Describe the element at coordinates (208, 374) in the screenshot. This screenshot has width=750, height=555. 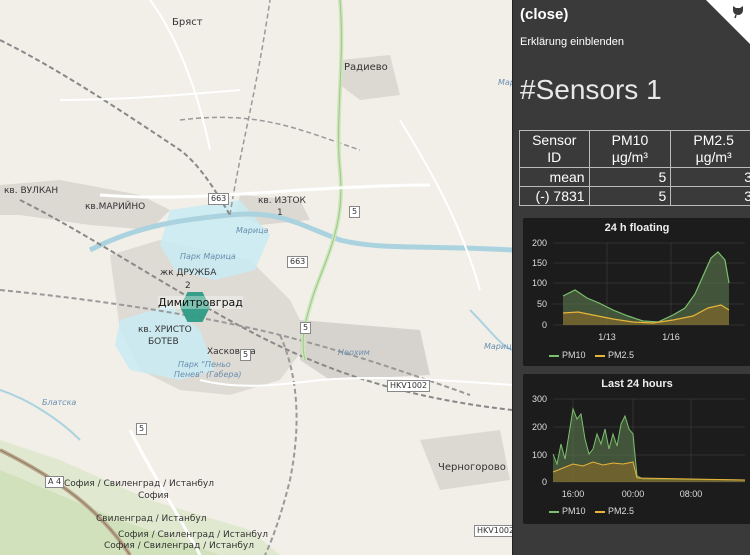
I see `park-label: Пенев" (Габера)` at that location.